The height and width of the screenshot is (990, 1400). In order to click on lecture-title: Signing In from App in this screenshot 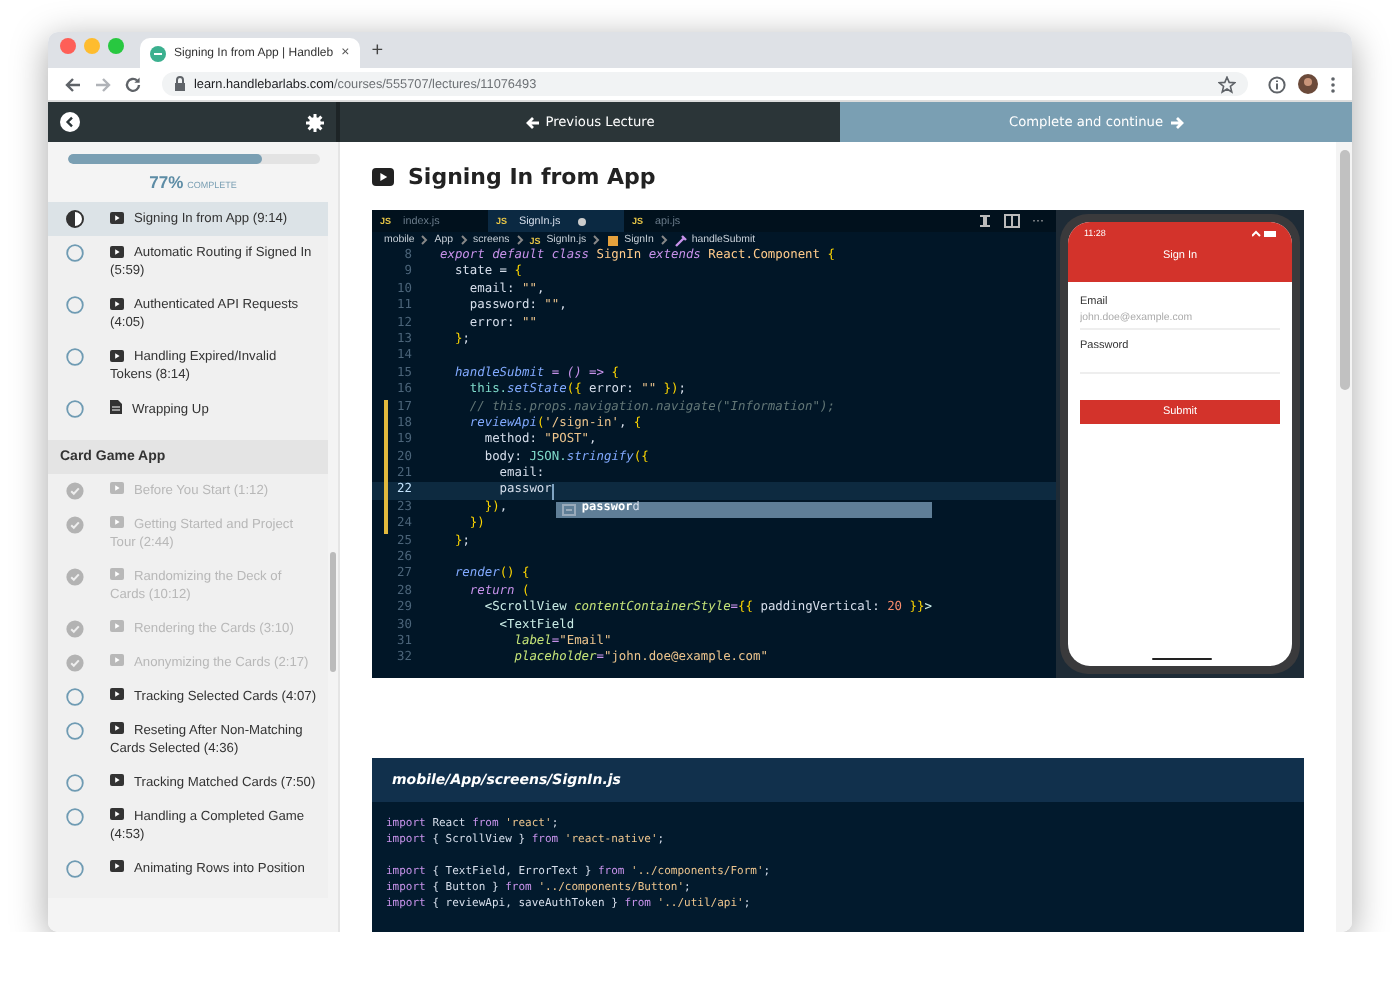, I will do `click(532, 176)`.